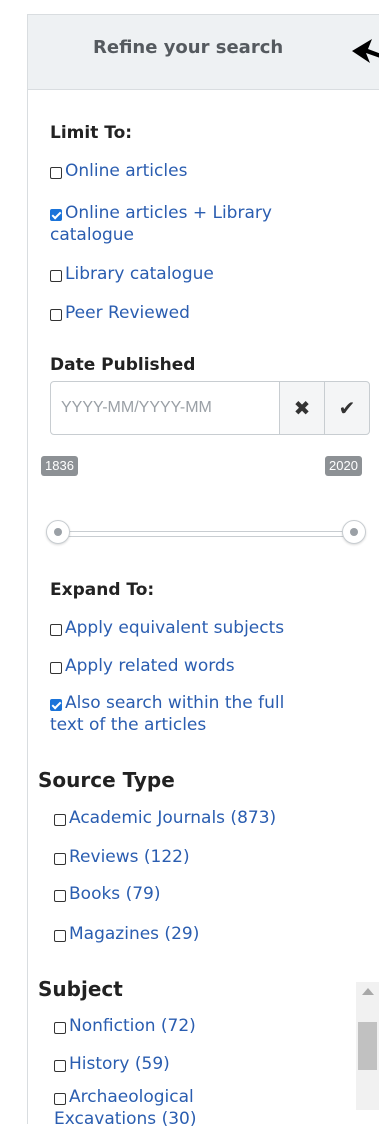  I want to click on source-option-academic-journals: Academic Journals (873), so click(165, 818).